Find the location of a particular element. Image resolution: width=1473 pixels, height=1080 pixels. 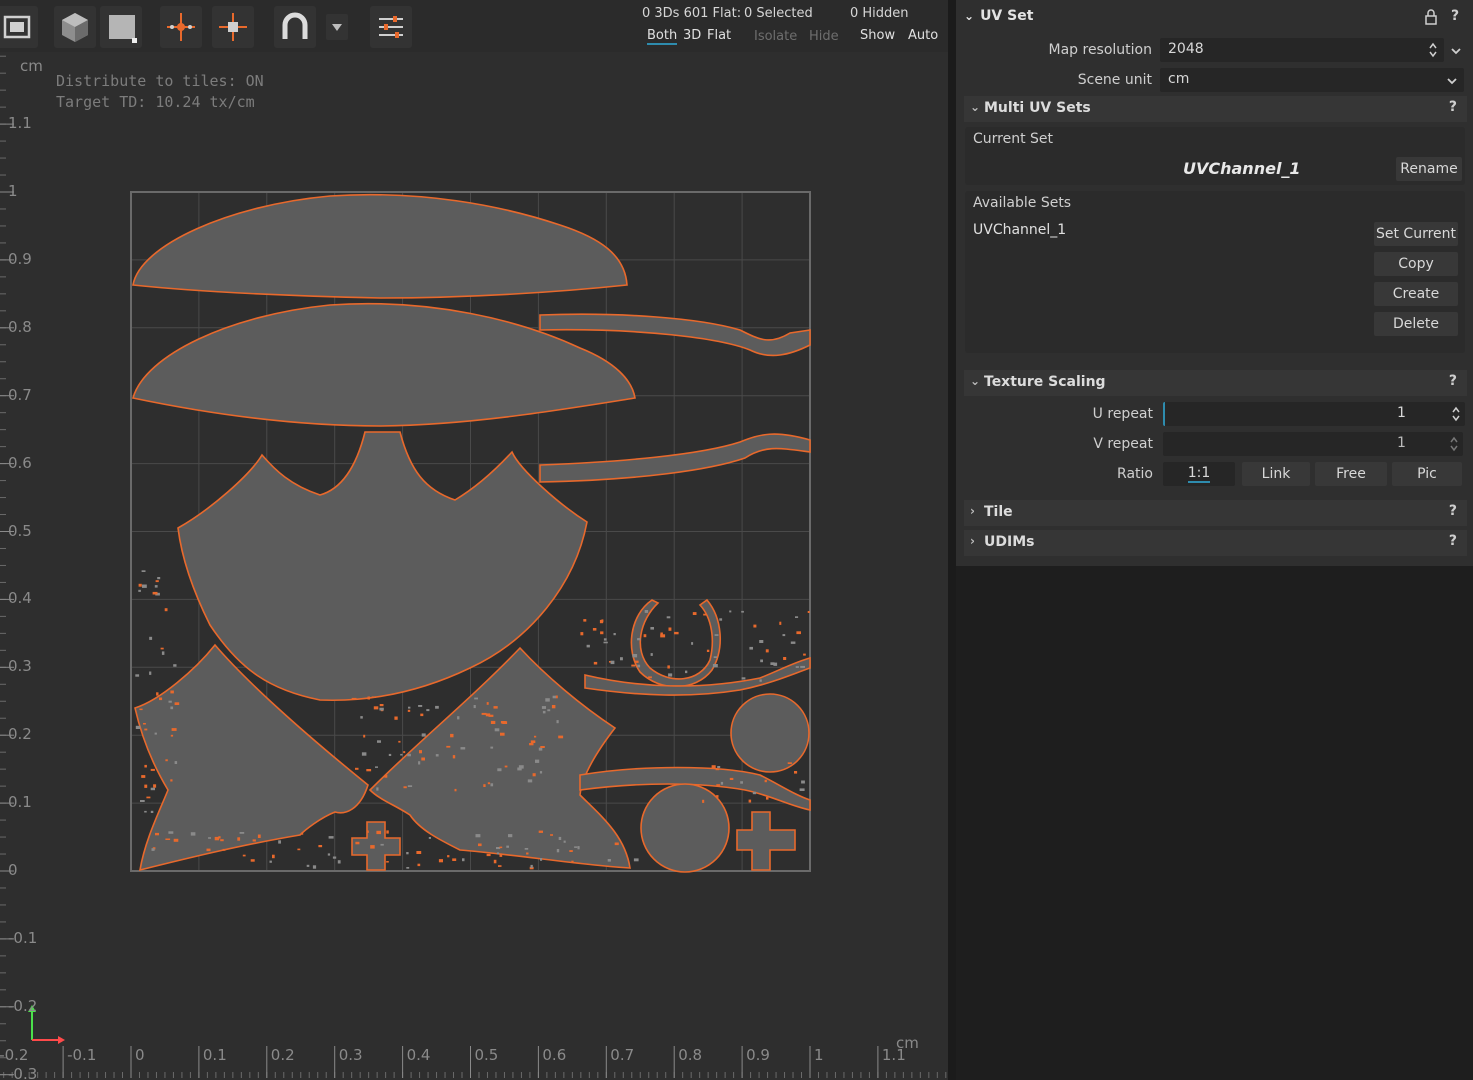

uv-set-list-item: UVChannel_1 is located at coordinates (1019, 230).